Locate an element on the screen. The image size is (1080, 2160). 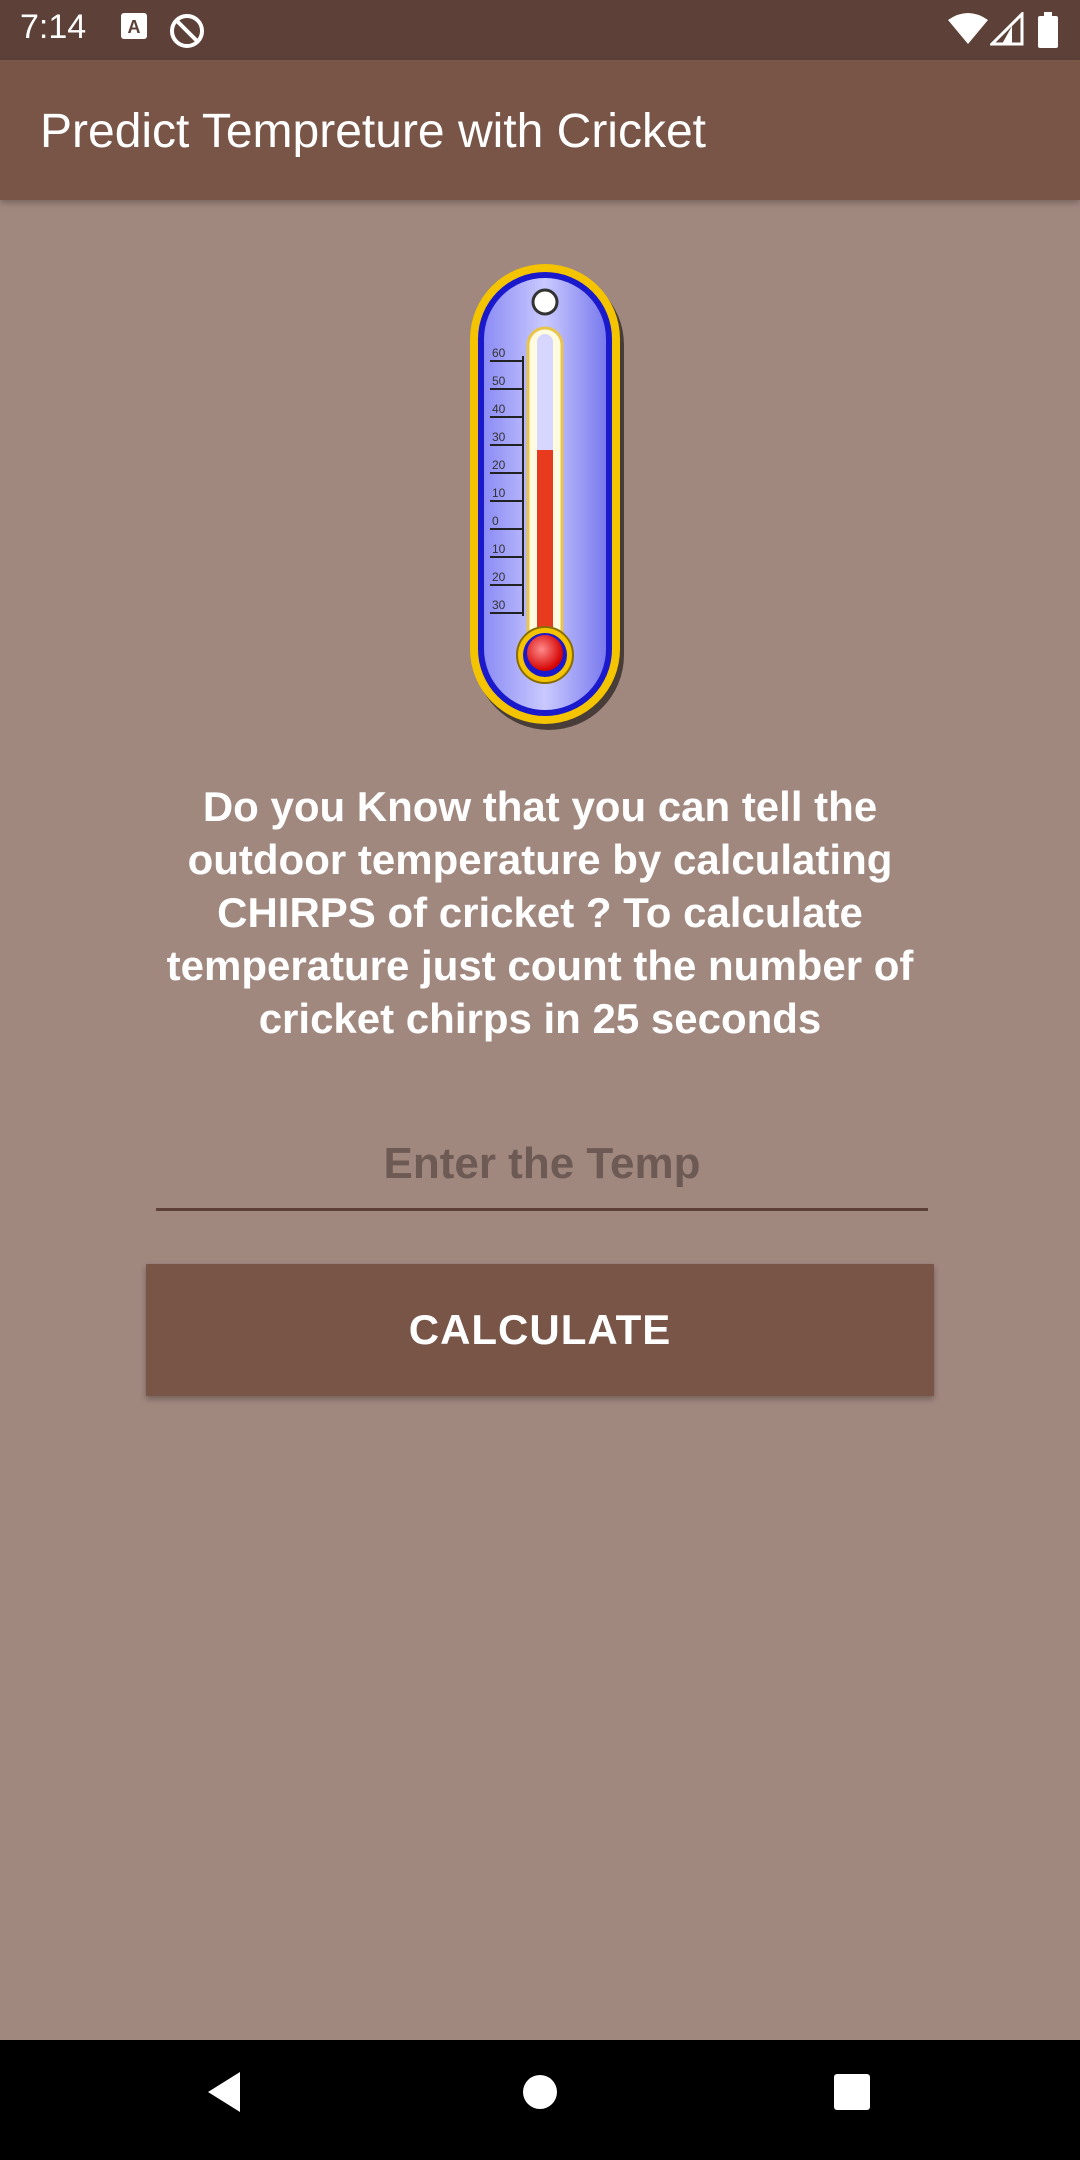
back-icon is located at coordinates (224, 2094).